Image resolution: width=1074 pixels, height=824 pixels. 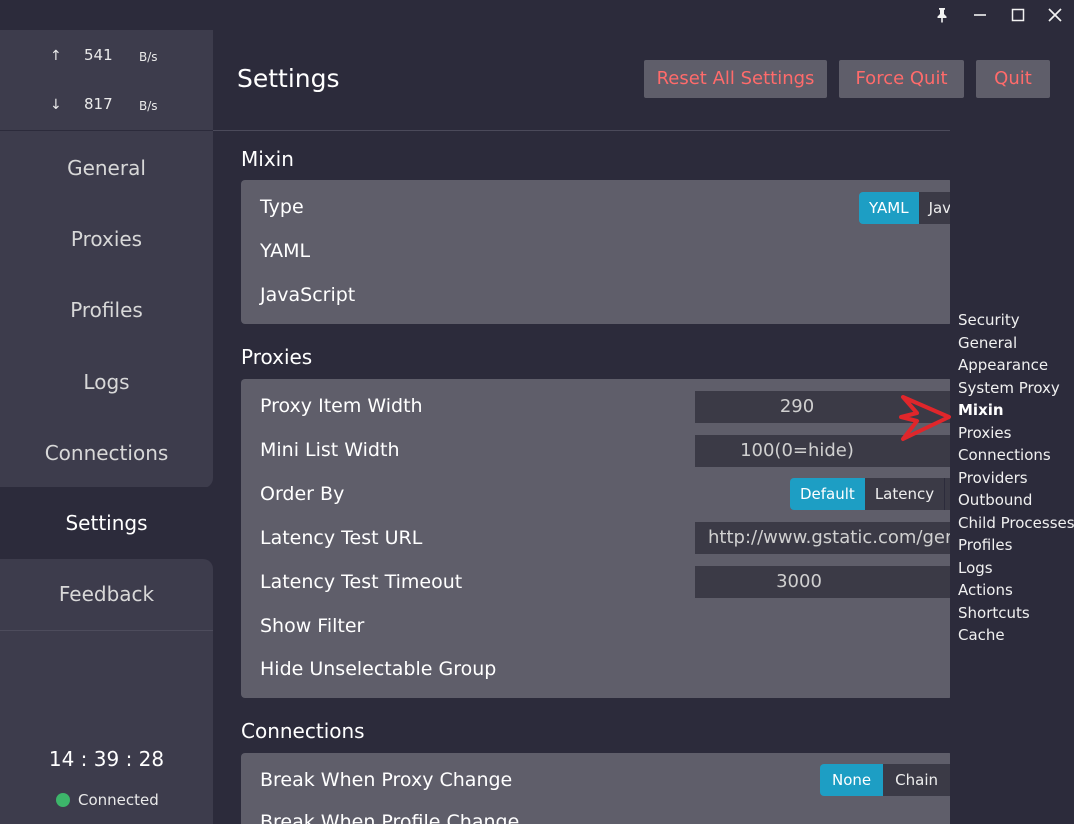 I want to click on pin-icon, so click(x=942, y=15).